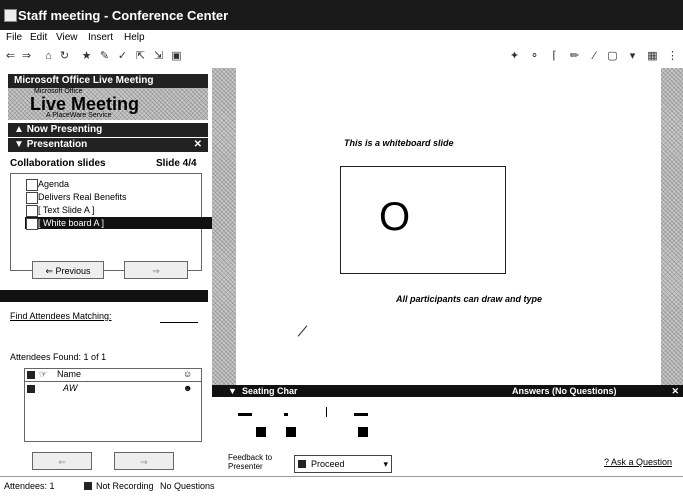 The image size is (683, 497). Describe the element at coordinates (632, 56) in the screenshot. I see `dropdown-icon: ▾` at that location.